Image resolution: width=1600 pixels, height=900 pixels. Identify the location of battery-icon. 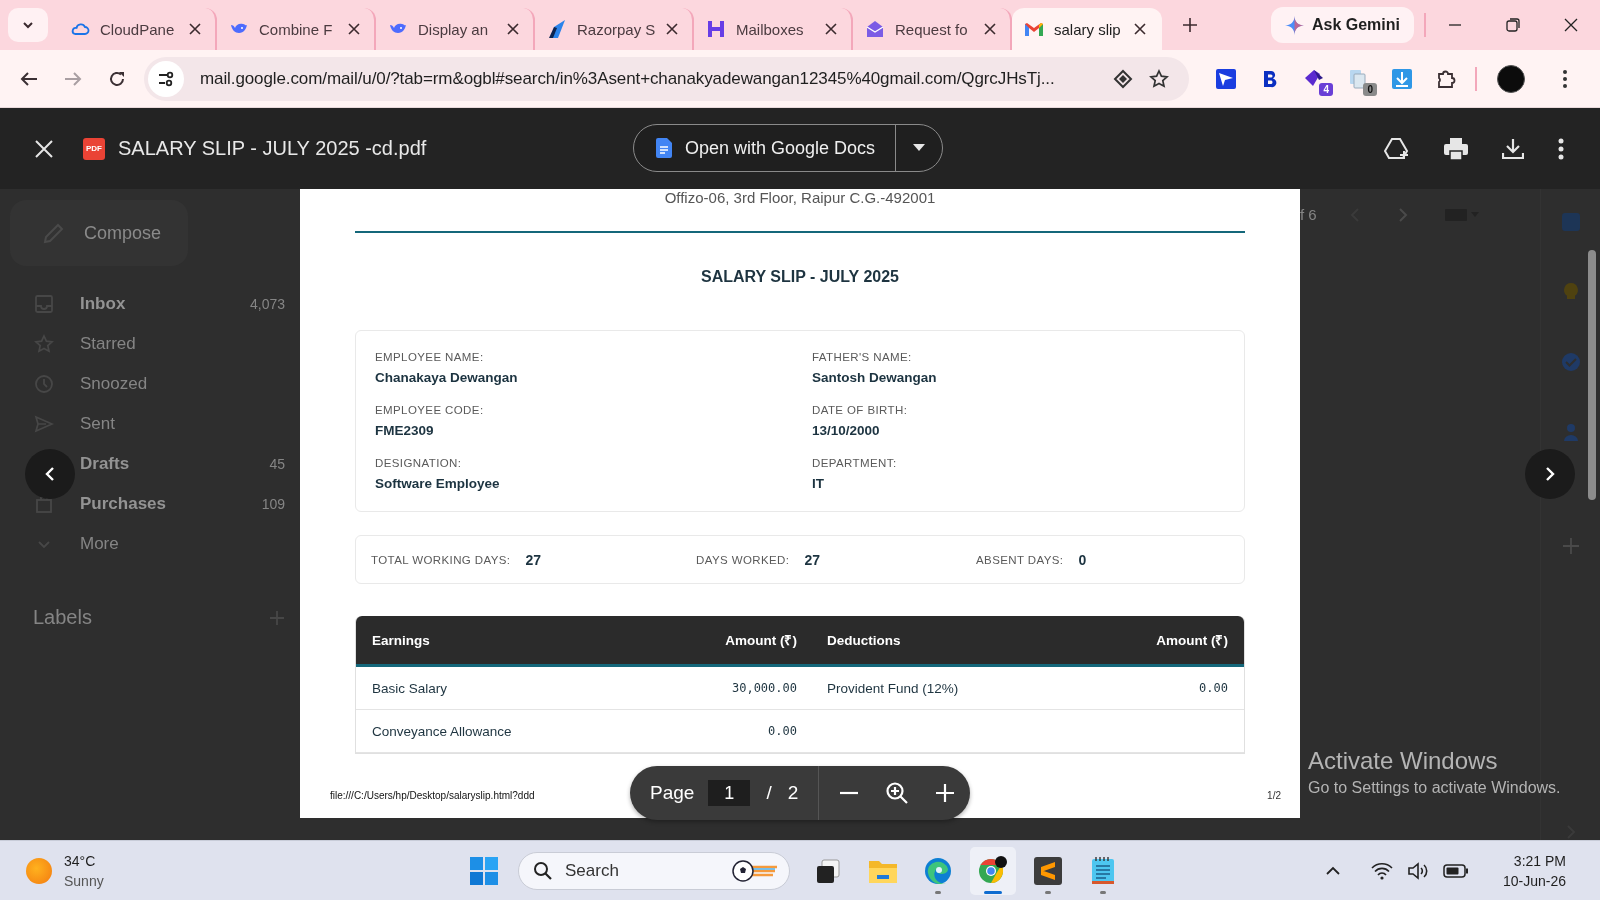
(1455, 870).